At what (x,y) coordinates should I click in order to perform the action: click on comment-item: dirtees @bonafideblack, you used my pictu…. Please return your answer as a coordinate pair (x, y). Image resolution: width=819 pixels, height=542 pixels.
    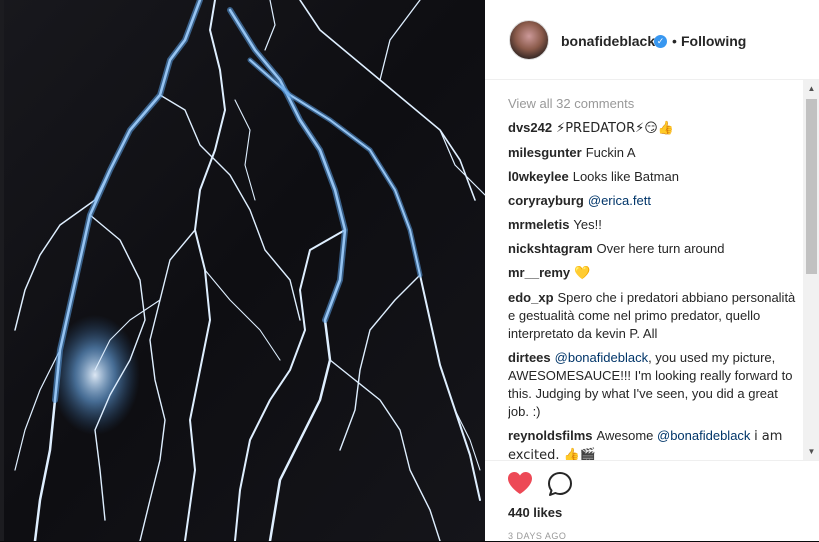
    Looking at the image, I should click on (653, 385).